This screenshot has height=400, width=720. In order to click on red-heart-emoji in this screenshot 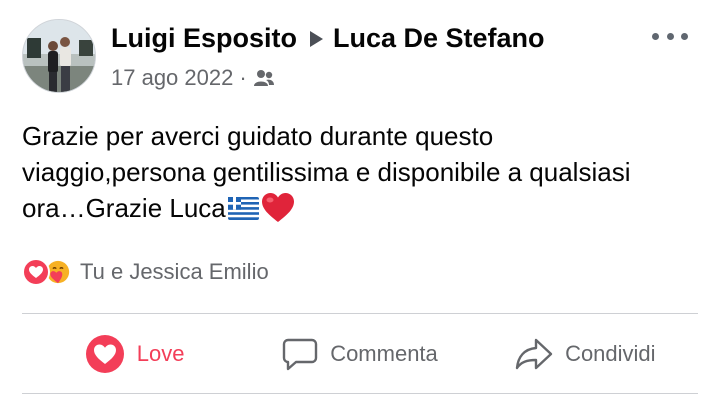, I will do `click(277, 207)`.